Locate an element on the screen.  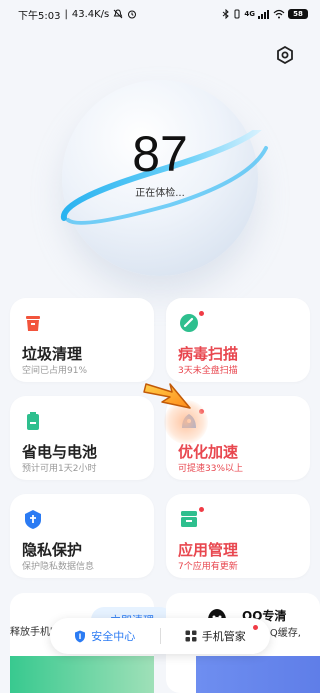
signal-icon is located at coordinates (263, 14).